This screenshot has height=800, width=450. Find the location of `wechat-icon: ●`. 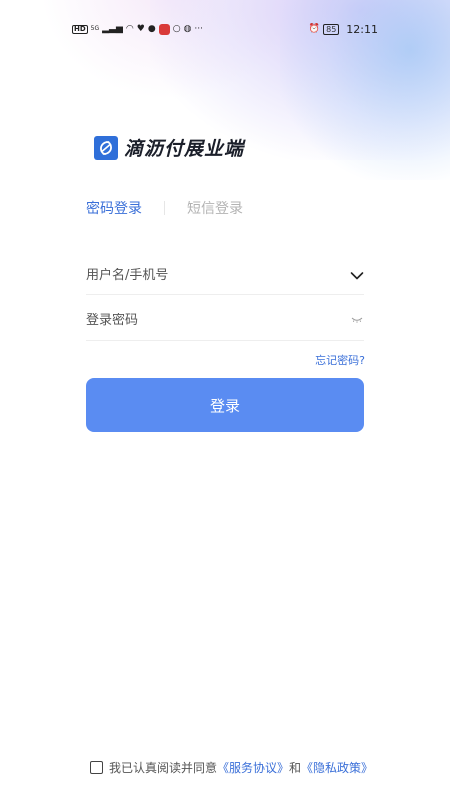

wechat-icon: ● is located at coordinates (151, 28).